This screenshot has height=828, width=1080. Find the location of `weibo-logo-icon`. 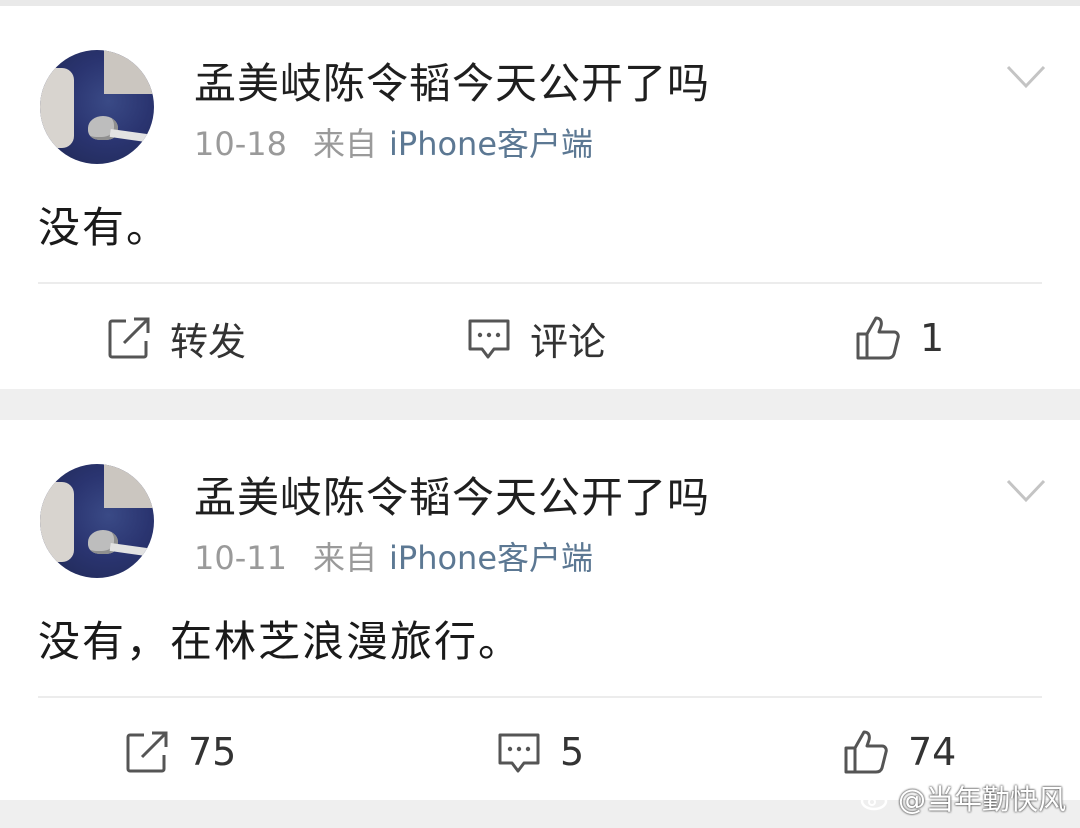

weibo-logo-icon is located at coordinates (877, 799).